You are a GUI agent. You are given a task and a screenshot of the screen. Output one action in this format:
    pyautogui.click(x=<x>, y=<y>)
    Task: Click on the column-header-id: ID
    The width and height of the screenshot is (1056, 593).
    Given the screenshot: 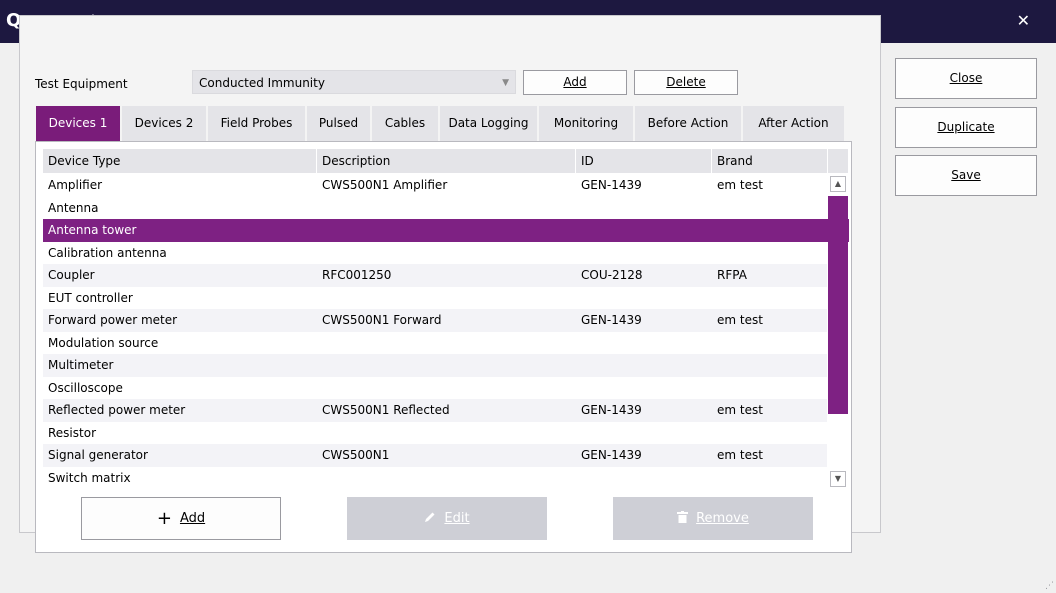 What is the action you would take?
    pyautogui.click(x=587, y=161)
    